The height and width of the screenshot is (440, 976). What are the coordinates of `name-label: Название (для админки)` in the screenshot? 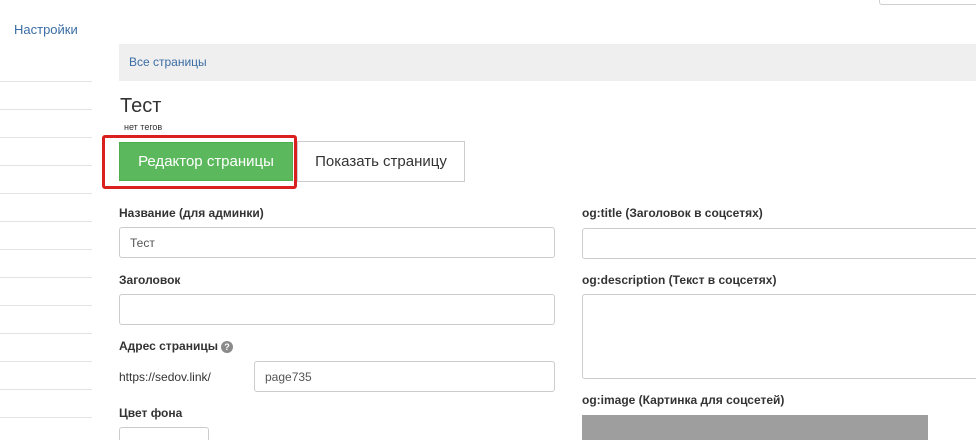 It's located at (191, 213).